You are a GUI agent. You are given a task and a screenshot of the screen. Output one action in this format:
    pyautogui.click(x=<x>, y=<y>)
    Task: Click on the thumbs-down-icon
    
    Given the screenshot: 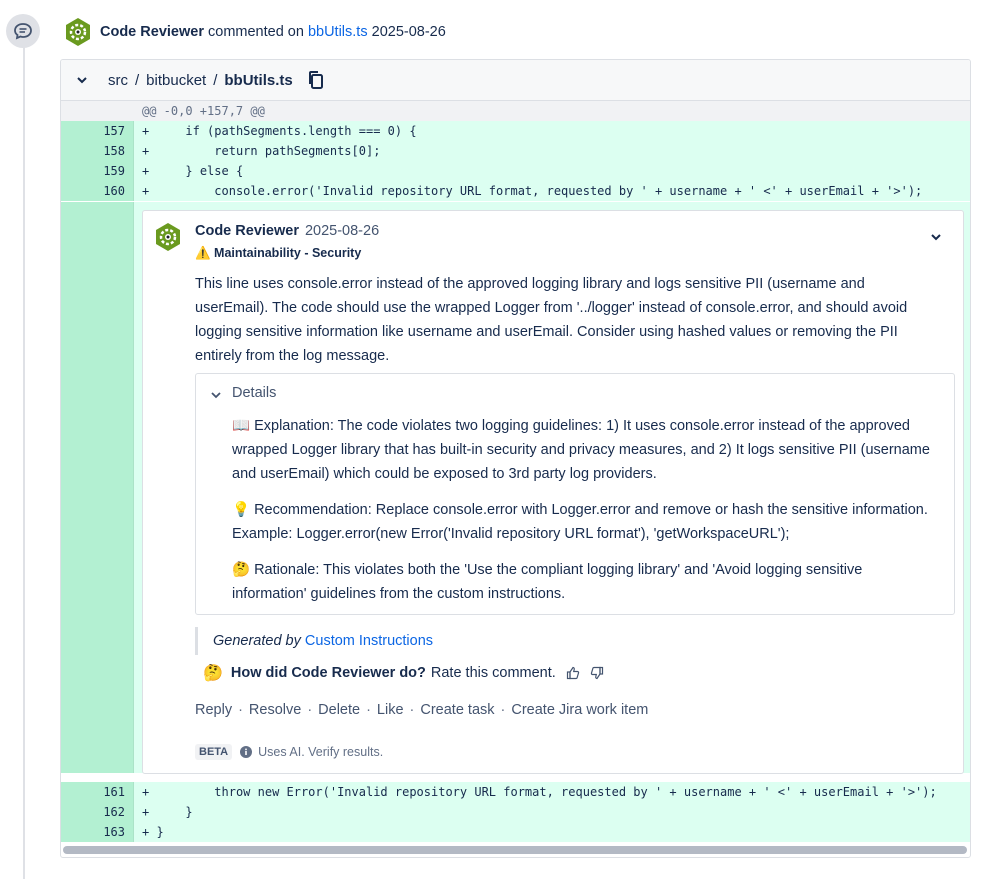 What is the action you would take?
    pyautogui.click(x=597, y=673)
    